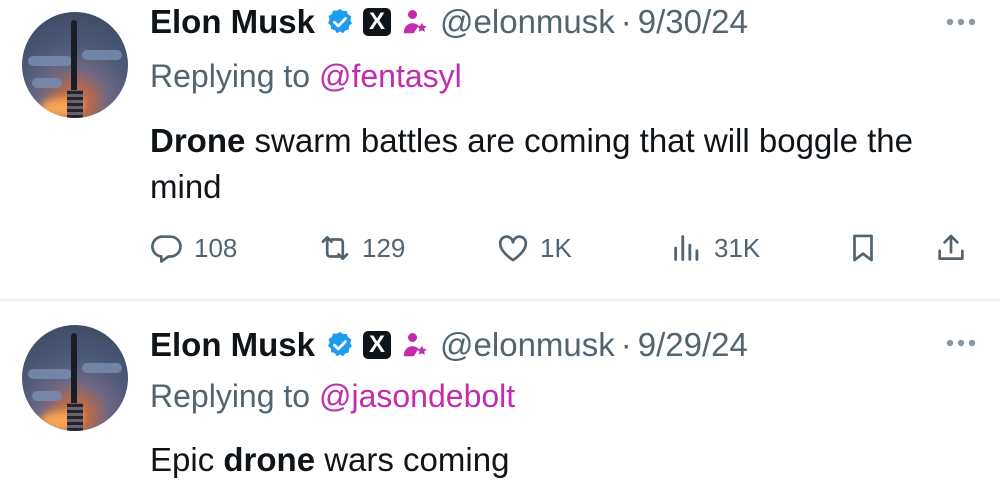 The width and height of the screenshot is (1000, 500). What do you see at coordinates (737, 247) in the screenshot?
I see `views-count: 31K` at bounding box center [737, 247].